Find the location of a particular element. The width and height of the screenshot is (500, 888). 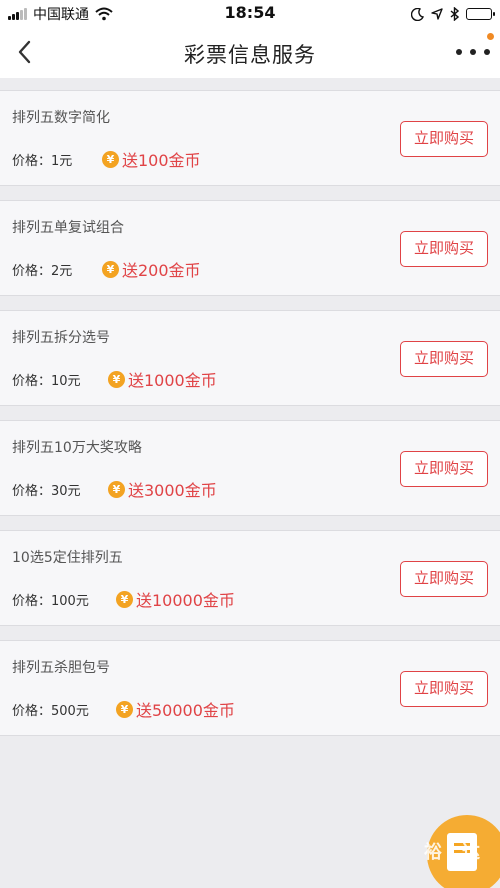

status-right is located at coordinates (449, 14).